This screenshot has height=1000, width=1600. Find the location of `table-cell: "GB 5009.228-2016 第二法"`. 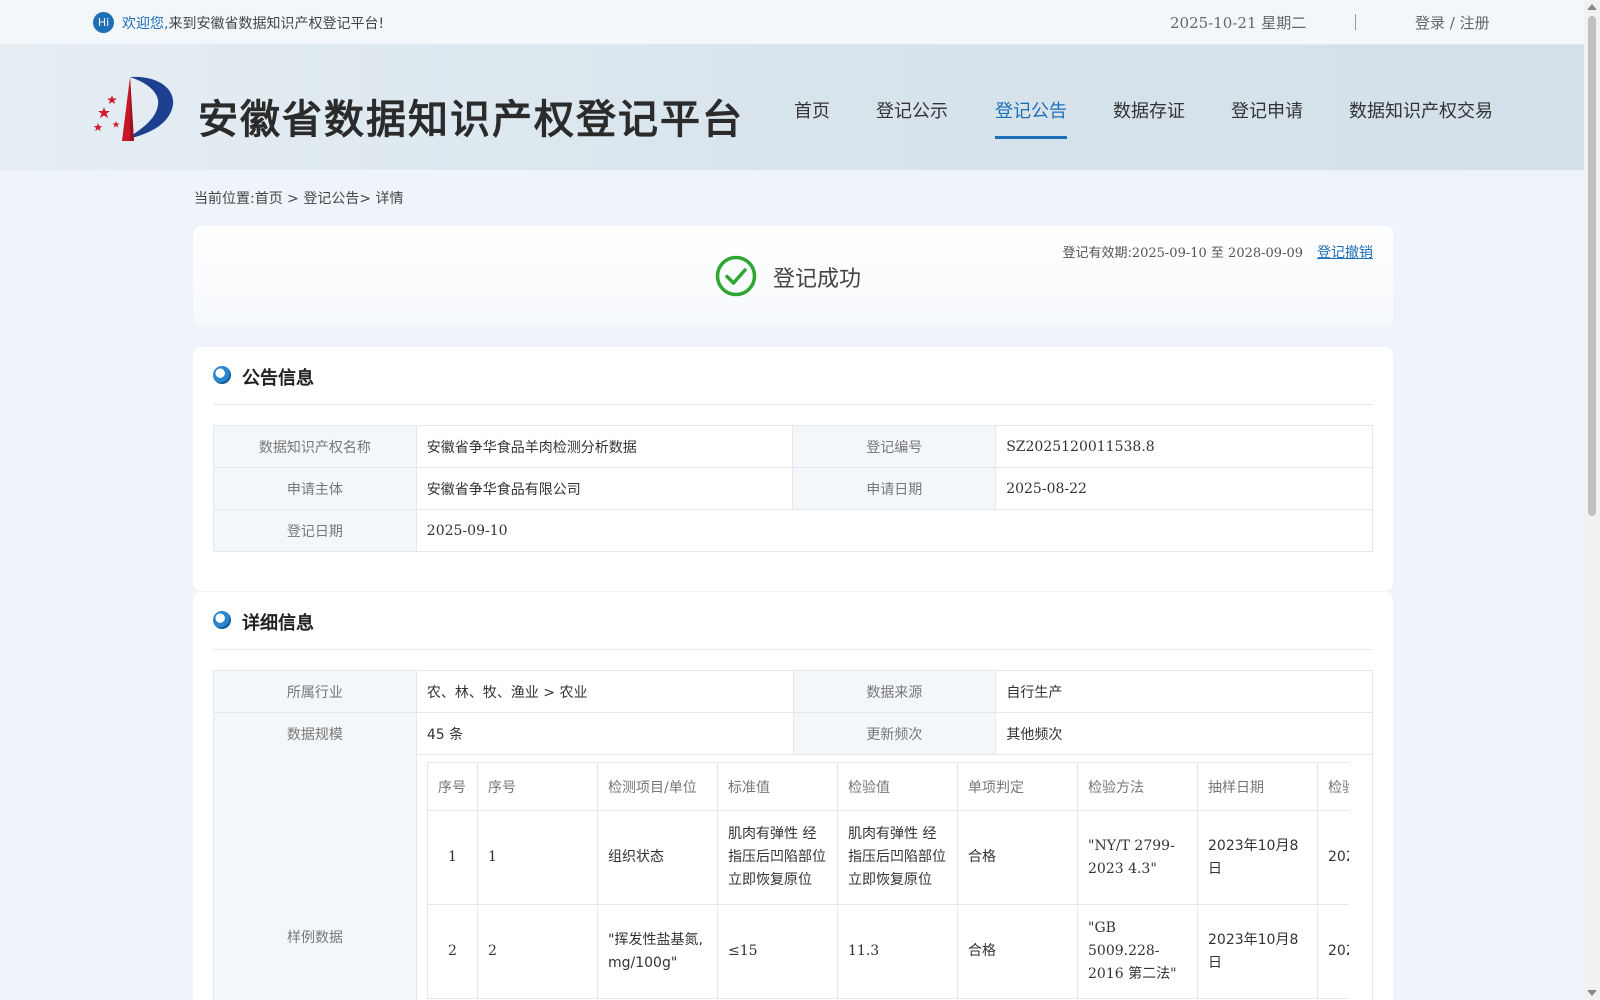

table-cell: "GB 5009.228-2016 第二法" is located at coordinates (1137, 951).